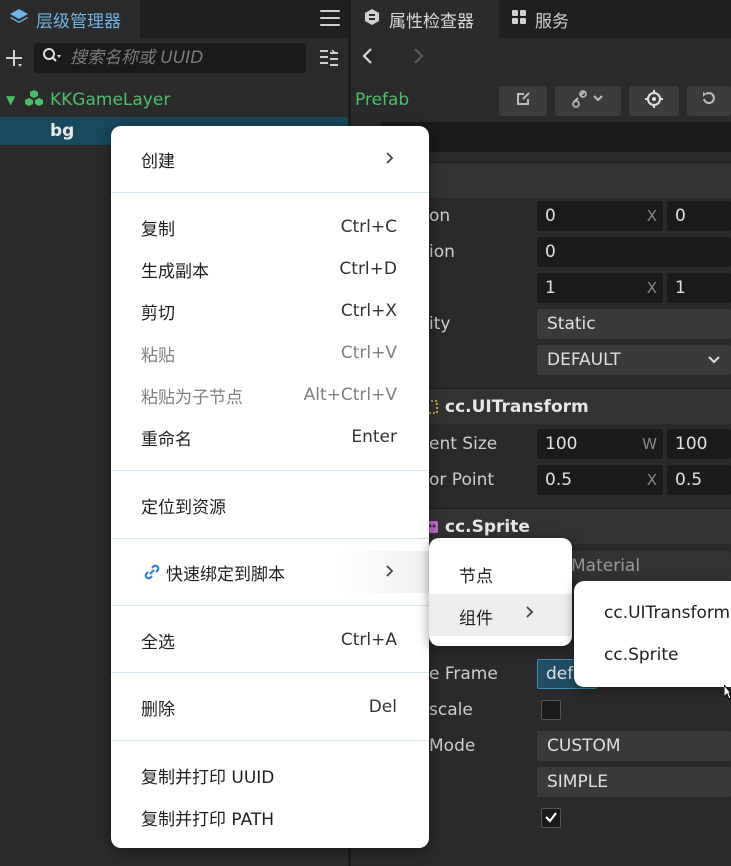 This screenshot has width=731, height=866. I want to click on menu-item-create: 创建, so click(270, 159).